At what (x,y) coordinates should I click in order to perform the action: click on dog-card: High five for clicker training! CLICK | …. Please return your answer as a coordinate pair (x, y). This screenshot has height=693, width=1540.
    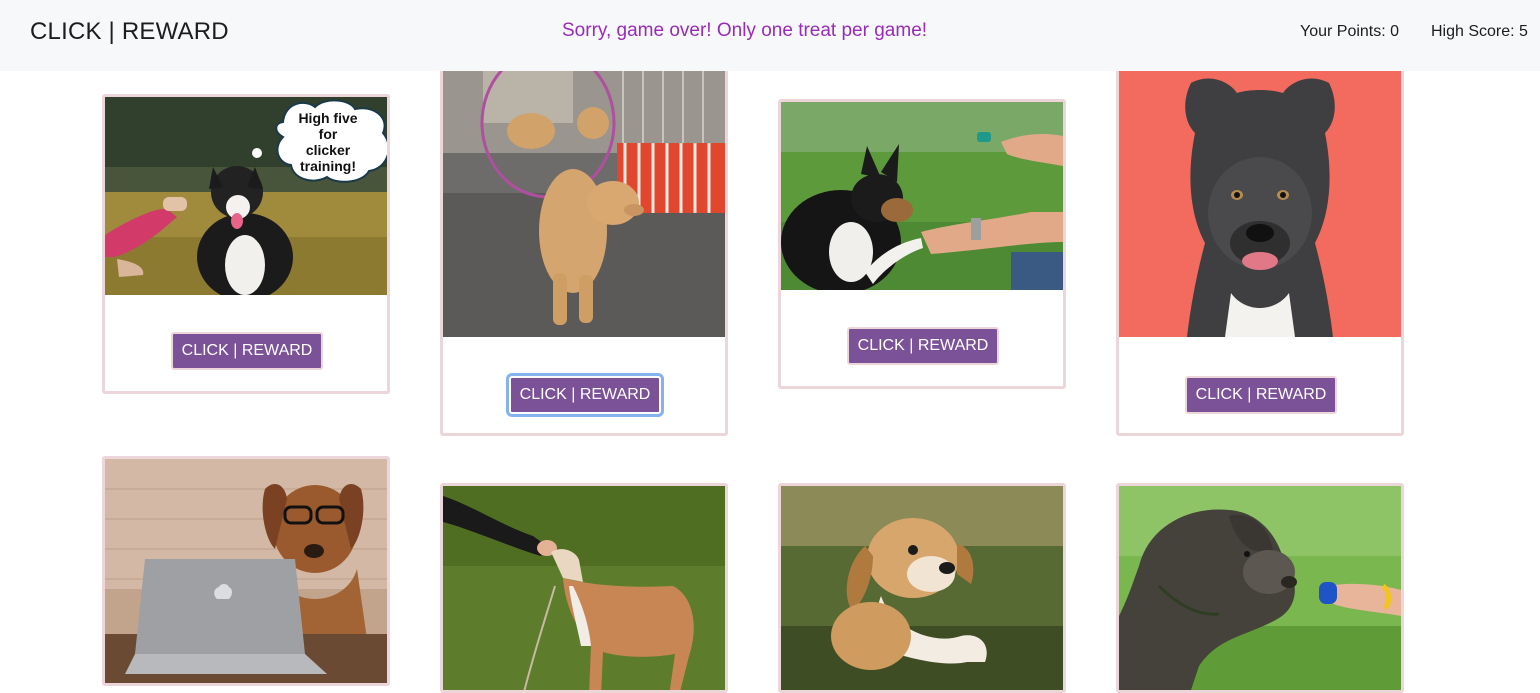
    Looking at the image, I should click on (246, 244).